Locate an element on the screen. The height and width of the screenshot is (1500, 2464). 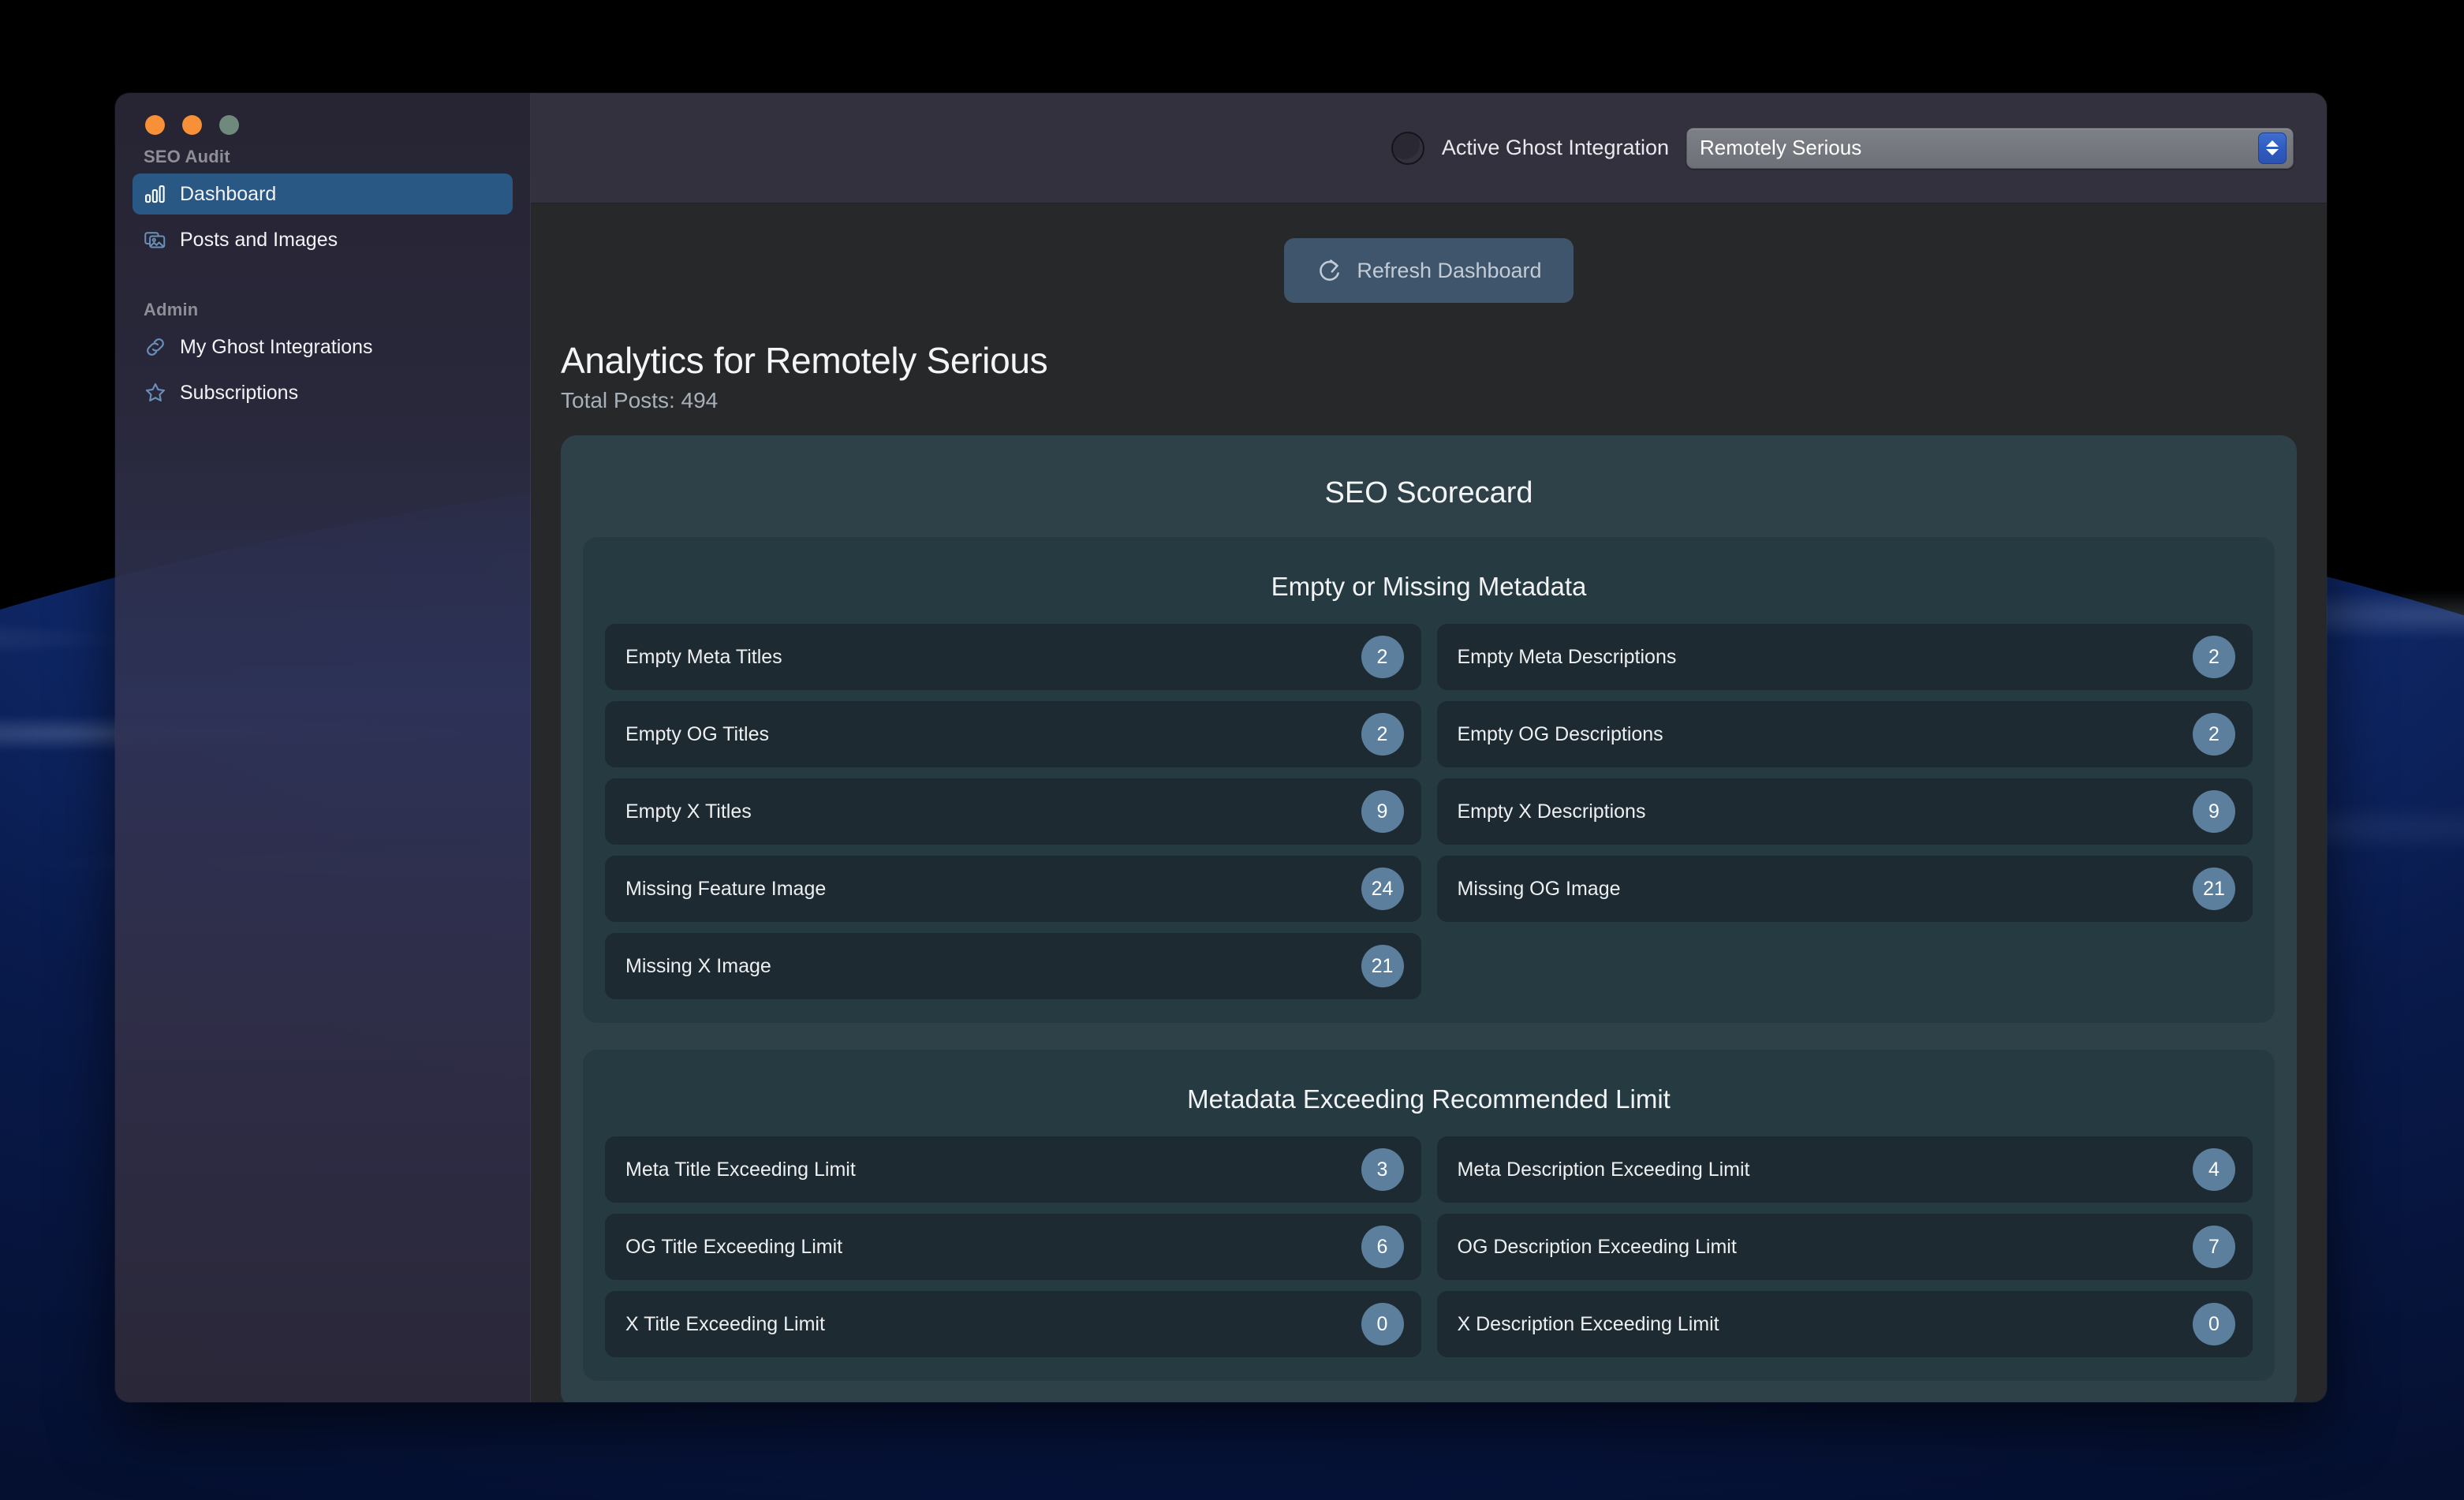
group-title: Metadata Exceeding Recommended Limit is located at coordinates (1429, 1099).